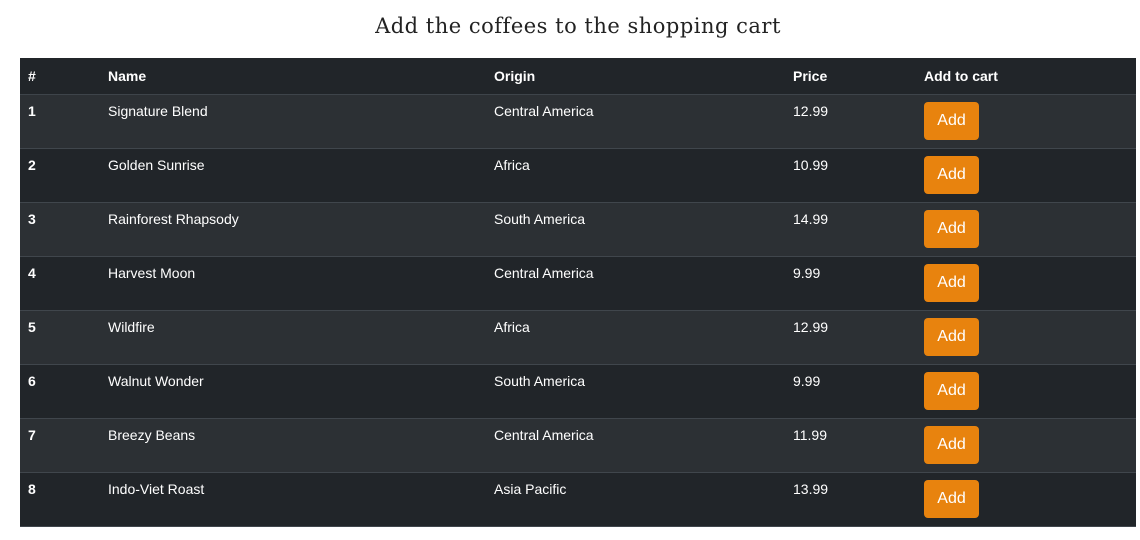  What do you see at coordinates (60, 121) in the screenshot?
I see `row-number: 1` at bounding box center [60, 121].